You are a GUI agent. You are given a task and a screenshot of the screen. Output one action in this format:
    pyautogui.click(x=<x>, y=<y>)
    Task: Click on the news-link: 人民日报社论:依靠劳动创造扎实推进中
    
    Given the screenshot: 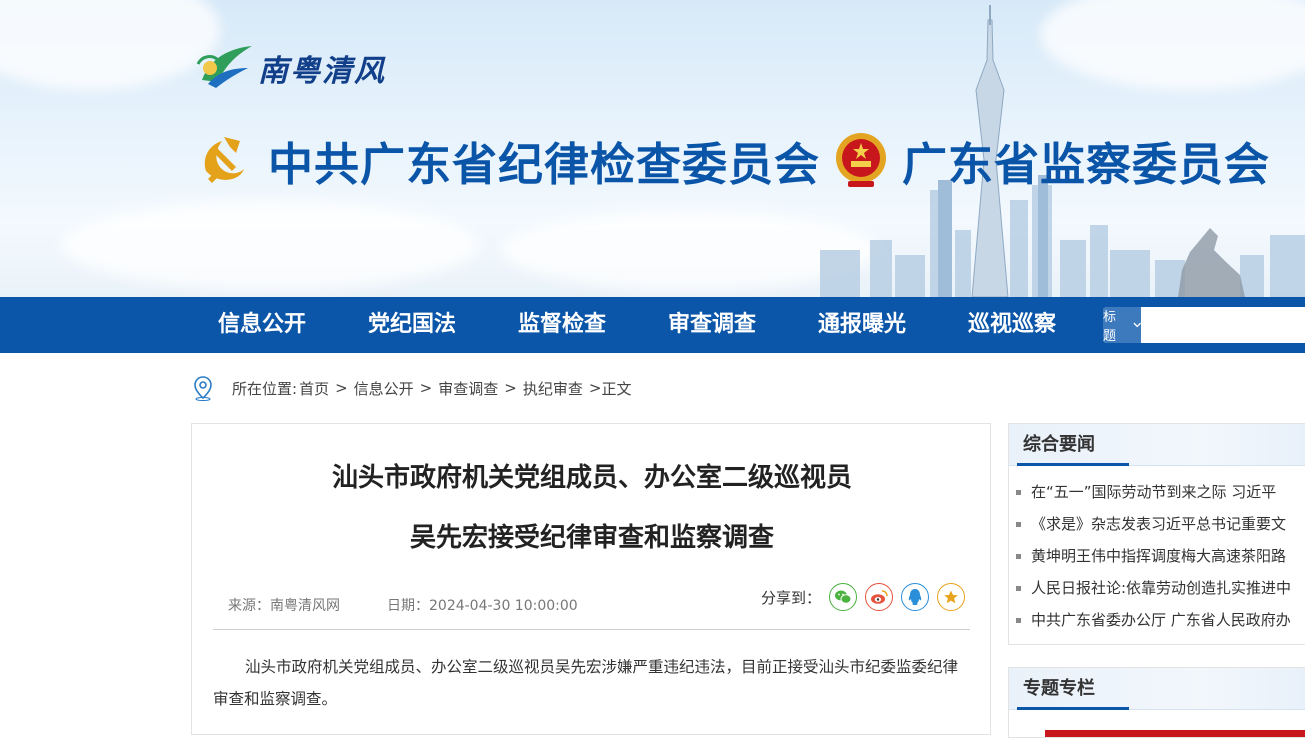 What is the action you would take?
    pyautogui.click(x=1161, y=588)
    